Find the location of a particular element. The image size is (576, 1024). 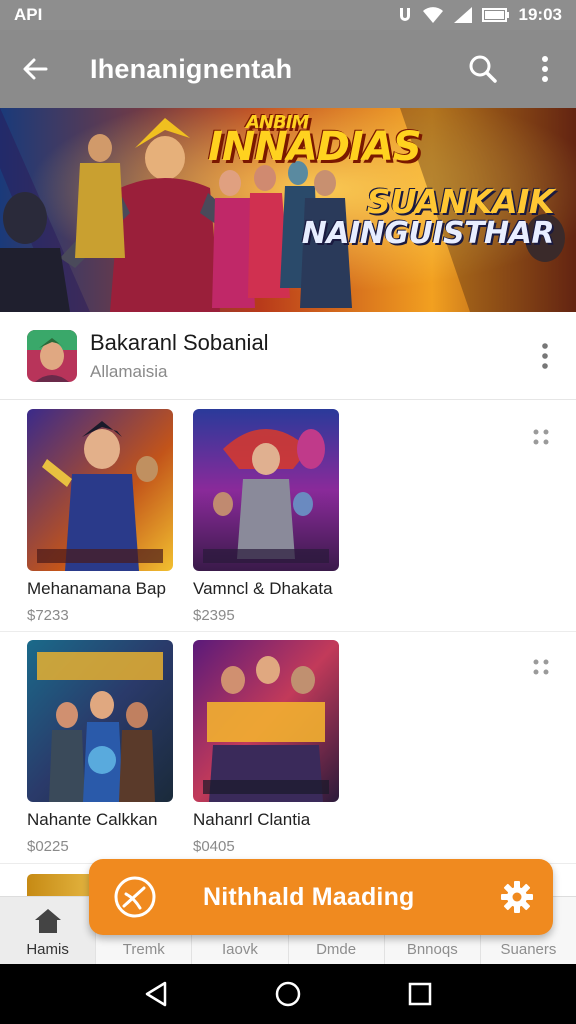

settings-gear-icon is located at coordinates (517, 897).